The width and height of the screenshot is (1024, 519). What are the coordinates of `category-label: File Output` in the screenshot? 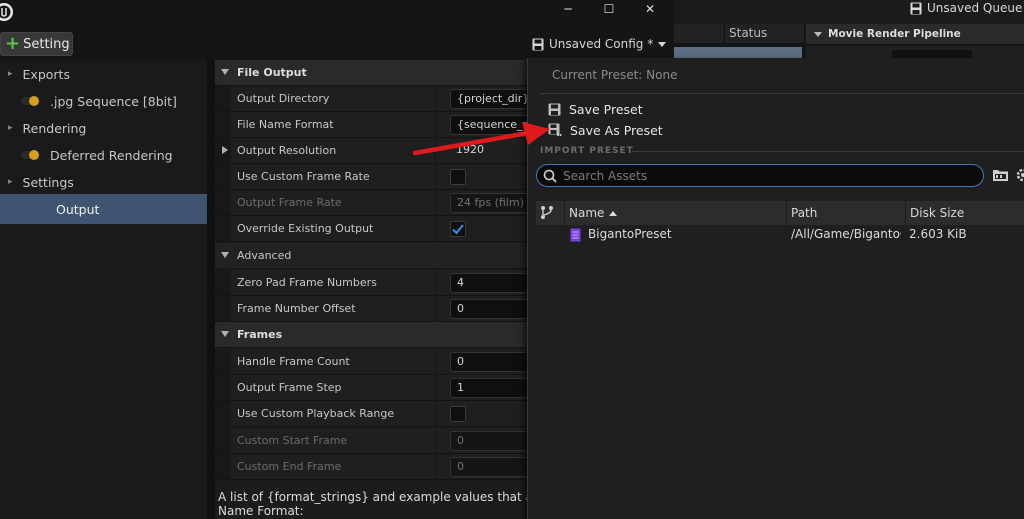 It's located at (272, 72).